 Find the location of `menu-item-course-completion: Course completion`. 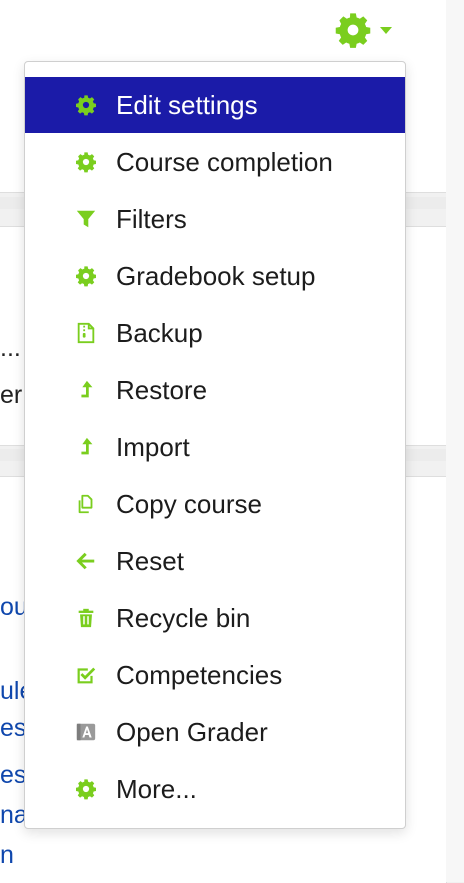

menu-item-course-completion: Course completion is located at coordinates (215, 162).